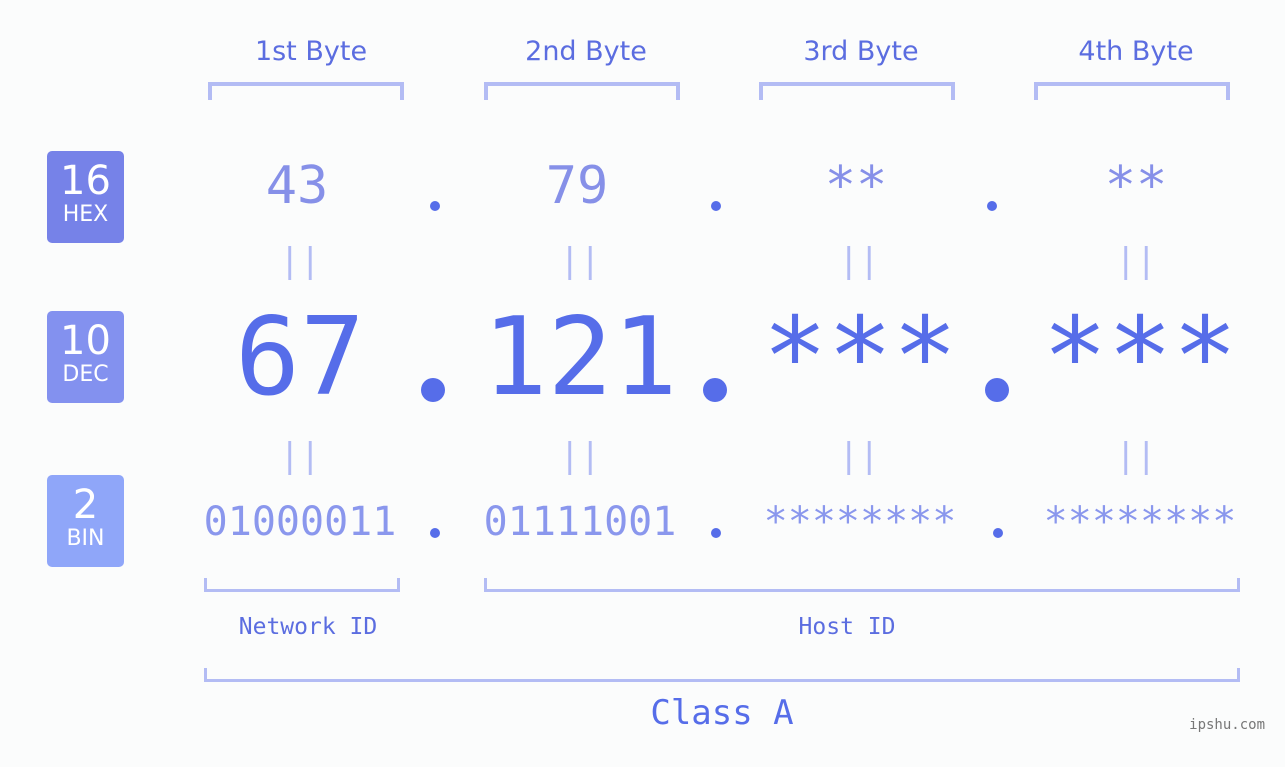 The width and height of the screenshot is (1285, 767). I want to click on dec-byte-1: 67, so click(300, 357).